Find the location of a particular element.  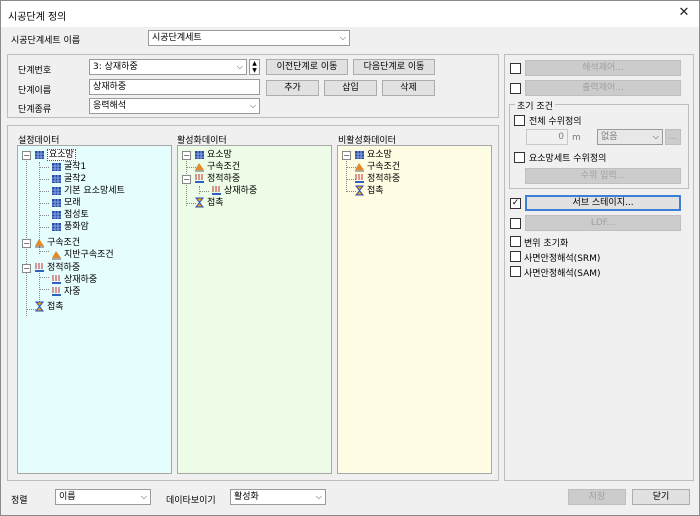

add-button: 추가 is located at coordinates (292, 88).